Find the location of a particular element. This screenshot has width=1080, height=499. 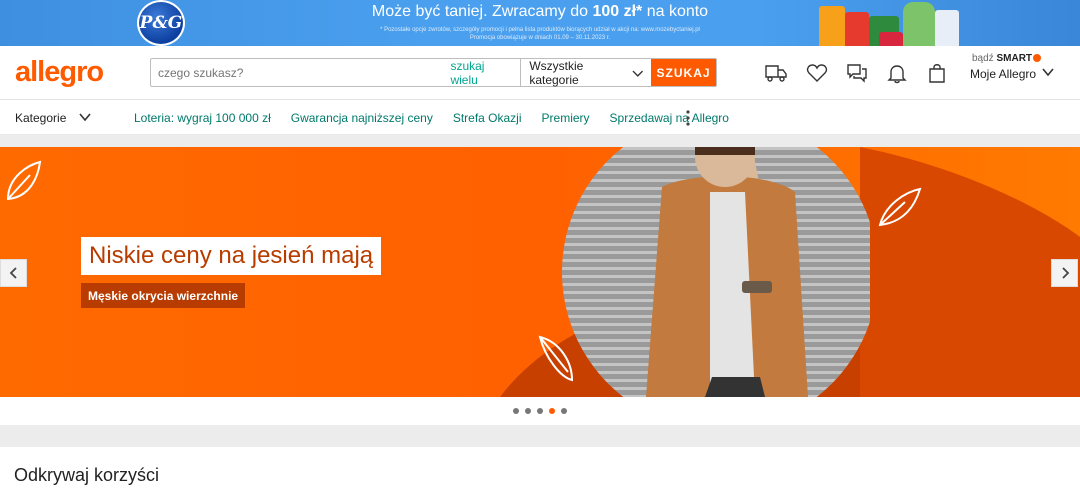

nav-link-sell: Sprzedawaj na Allegro is located at coordinates (669, 118).